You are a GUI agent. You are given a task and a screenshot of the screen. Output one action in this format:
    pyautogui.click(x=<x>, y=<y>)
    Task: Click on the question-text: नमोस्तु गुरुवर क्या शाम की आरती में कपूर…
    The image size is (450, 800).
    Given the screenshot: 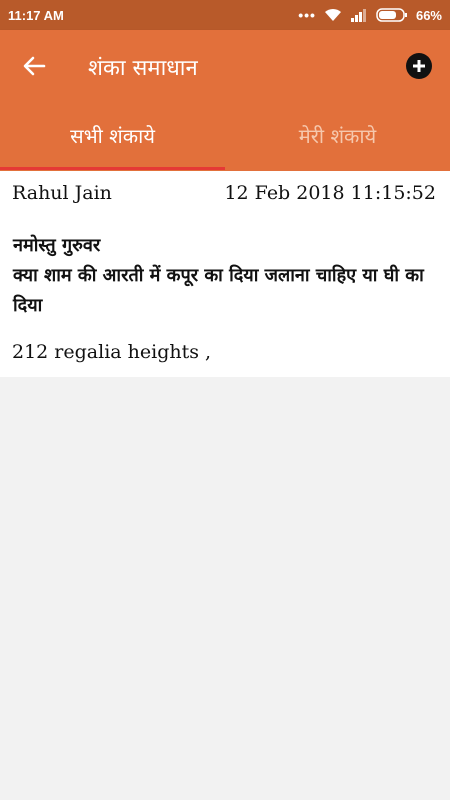 What is the action you would take?
    pyautogui.click(x=225, y=276)
    